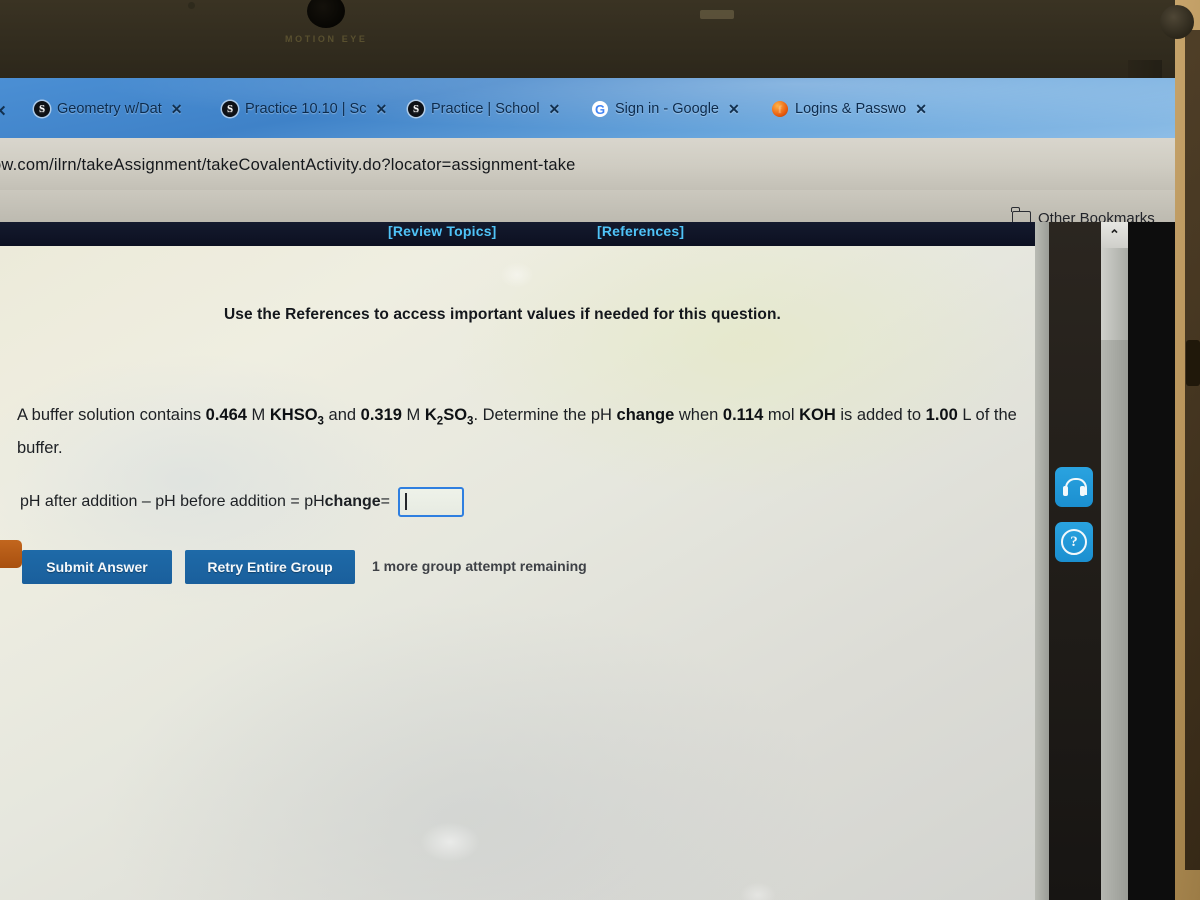 Image resolution: width=1200 pixels, height=900 pixels. What do you see at coordinates (111, 415) in the screenshot?
I see `q-seg1: A buffer solution contains` at bounding box center [111, 415].